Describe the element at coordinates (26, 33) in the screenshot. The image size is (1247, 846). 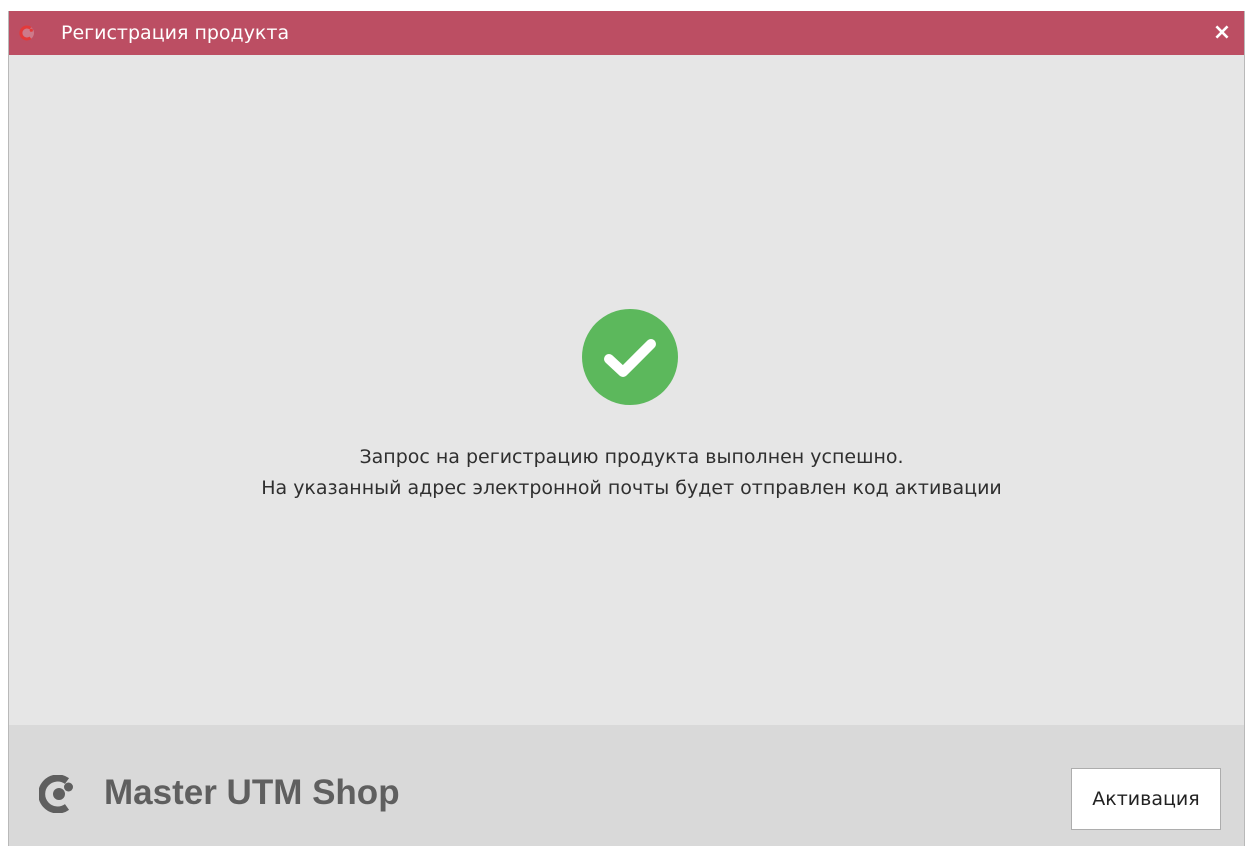
I see `app-logo-icon` at that location.